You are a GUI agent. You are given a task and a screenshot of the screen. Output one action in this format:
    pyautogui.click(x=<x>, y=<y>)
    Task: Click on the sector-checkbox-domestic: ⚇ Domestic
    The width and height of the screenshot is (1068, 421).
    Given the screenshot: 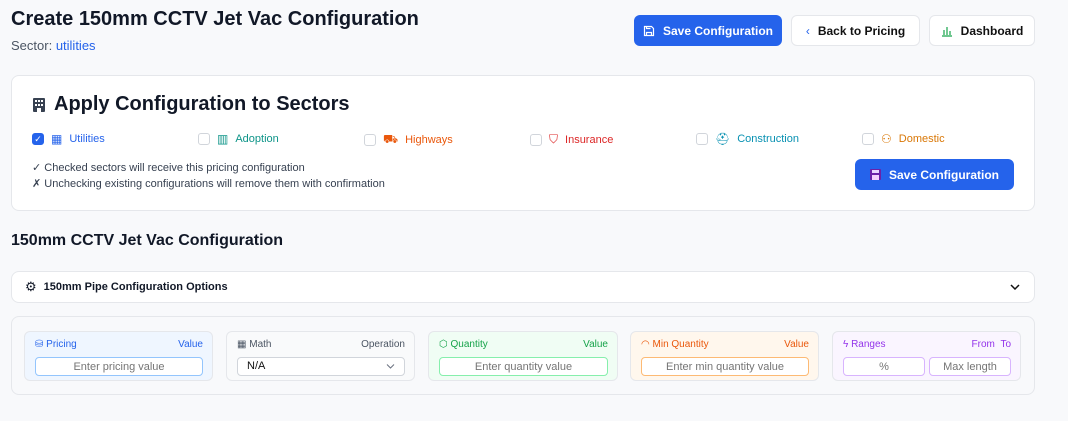 What is the action you would take?
    pyautogui.click(x=903, y=139)
    